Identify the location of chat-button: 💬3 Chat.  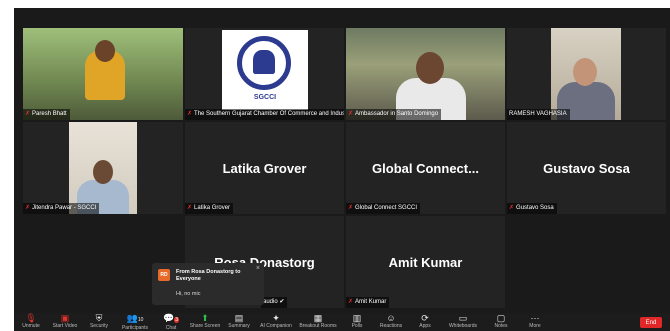
(171, 322).